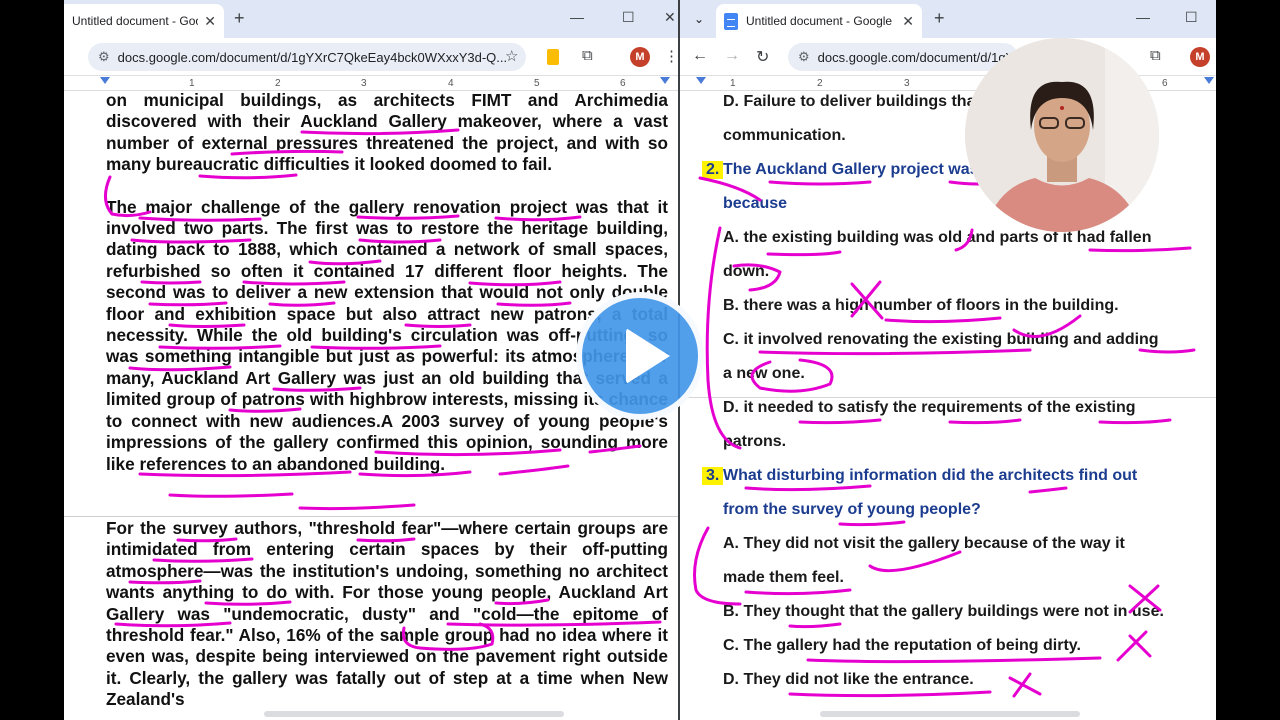  I want to click on option-d: patrons., so click(755, 441).